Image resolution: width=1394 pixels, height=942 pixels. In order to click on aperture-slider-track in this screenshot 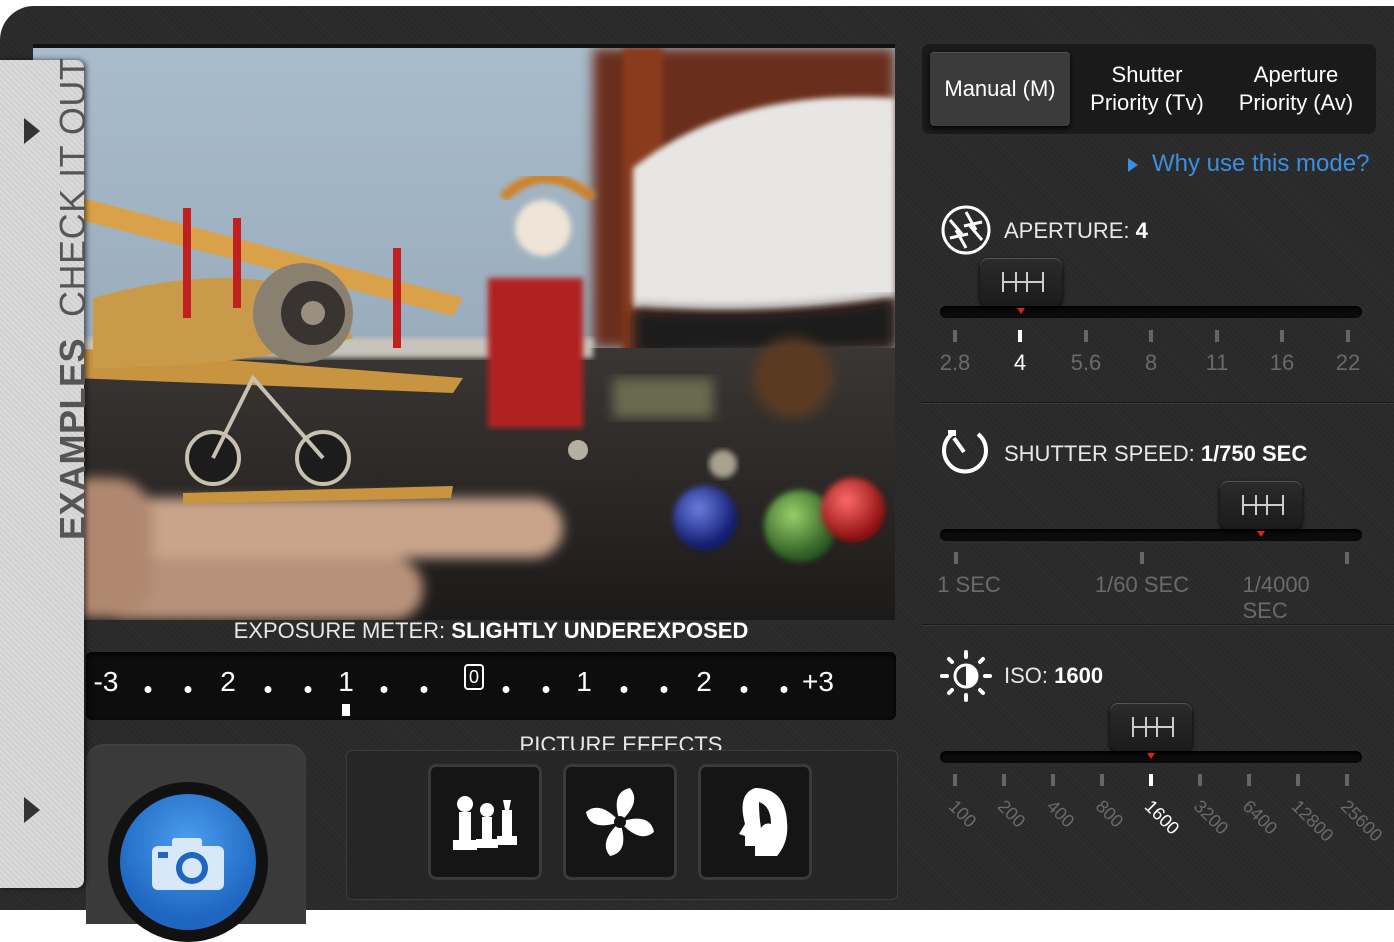, I will do `click(1151, 312)`.